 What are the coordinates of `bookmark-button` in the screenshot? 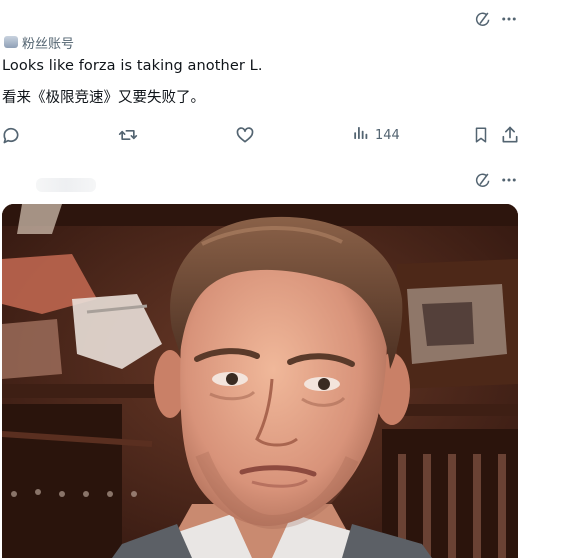 It's located at (481, 135).